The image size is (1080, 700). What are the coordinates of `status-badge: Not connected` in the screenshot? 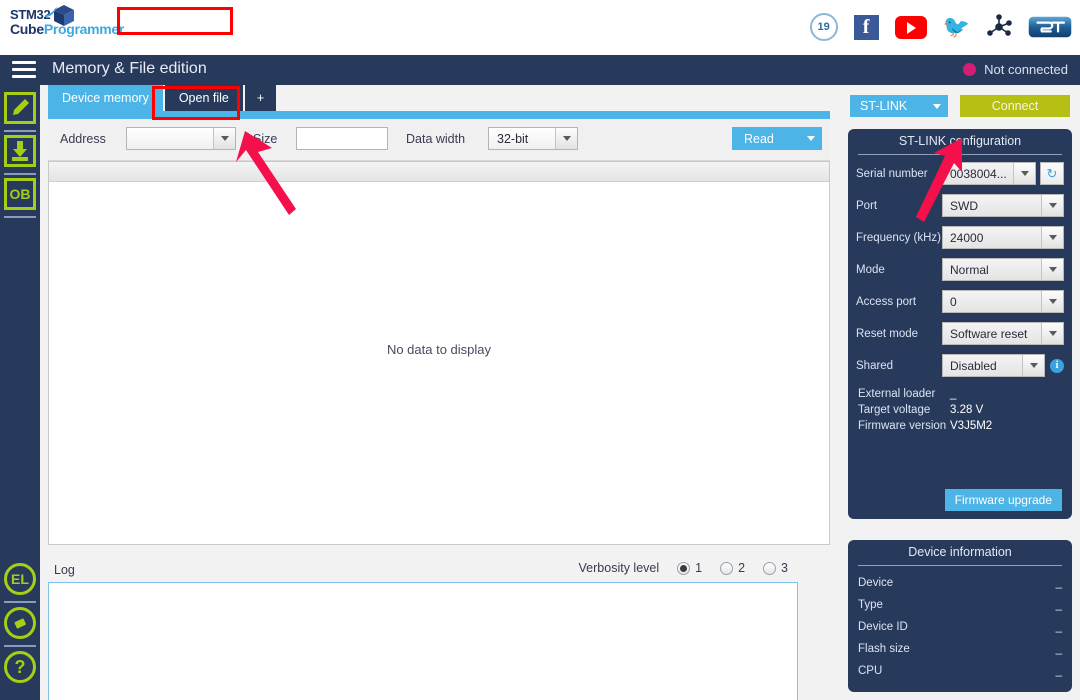 It's located at (1015, 69).